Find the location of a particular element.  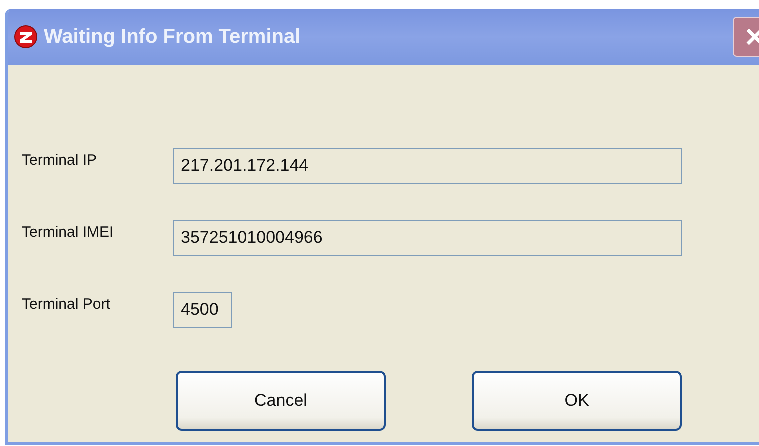

field-label: Terminal IMEI is located at coordinates (68, 232).